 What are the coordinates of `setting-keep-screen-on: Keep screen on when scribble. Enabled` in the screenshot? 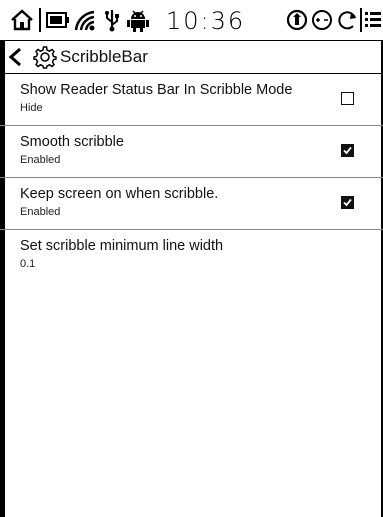 It's located at (191, 204).